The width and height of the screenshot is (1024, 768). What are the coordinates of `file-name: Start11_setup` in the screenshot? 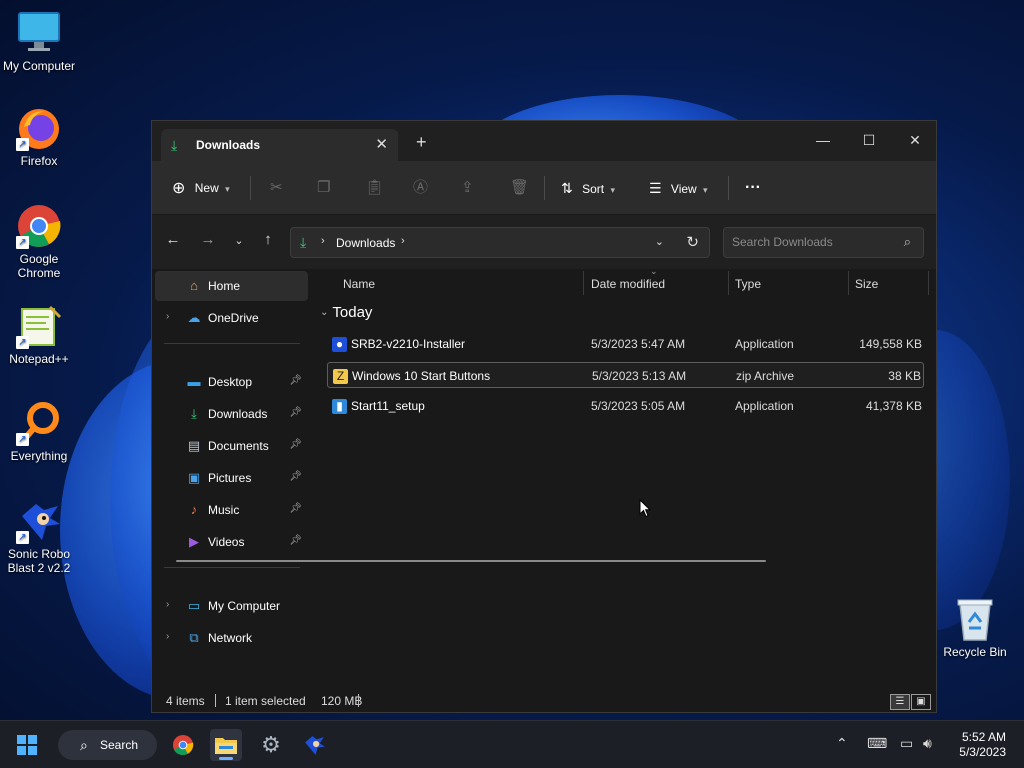 It's located at (388, 406).